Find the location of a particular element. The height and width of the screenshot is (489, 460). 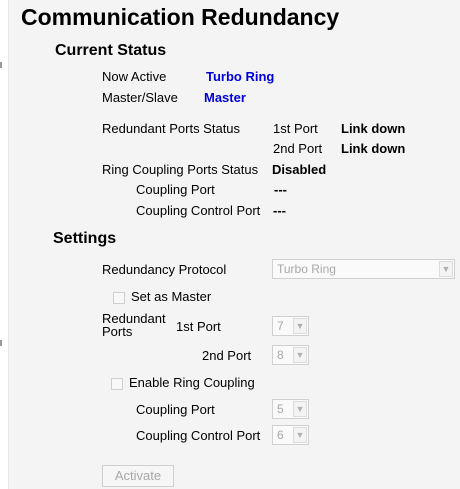

page-title: Communication Redundancy is located at coordinates (180, 17).